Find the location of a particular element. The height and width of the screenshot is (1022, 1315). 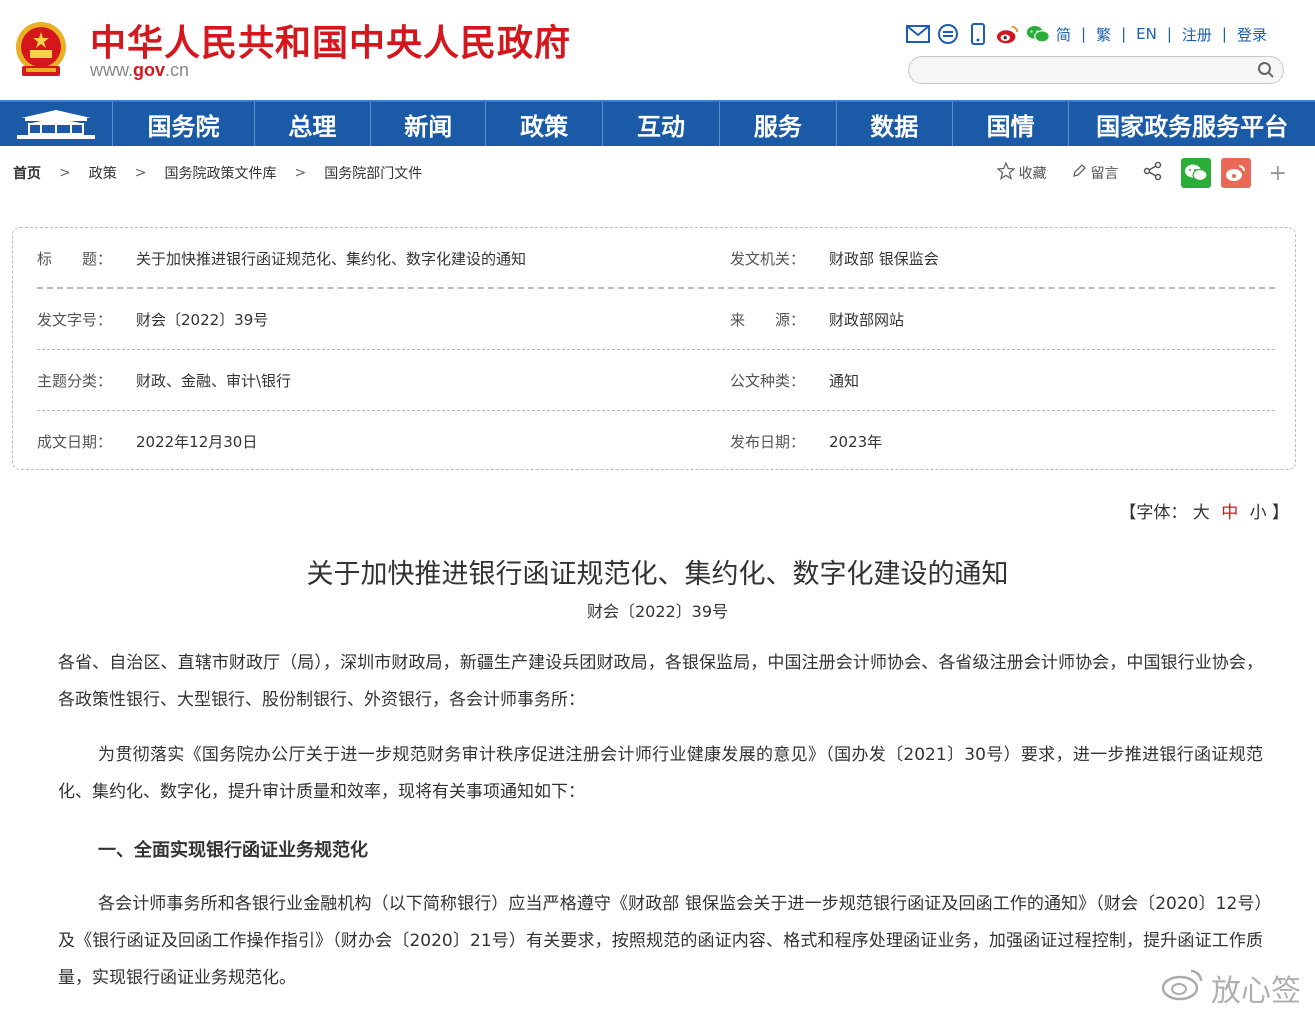

url-suffix: .cn is located at coordinates (177, 70).